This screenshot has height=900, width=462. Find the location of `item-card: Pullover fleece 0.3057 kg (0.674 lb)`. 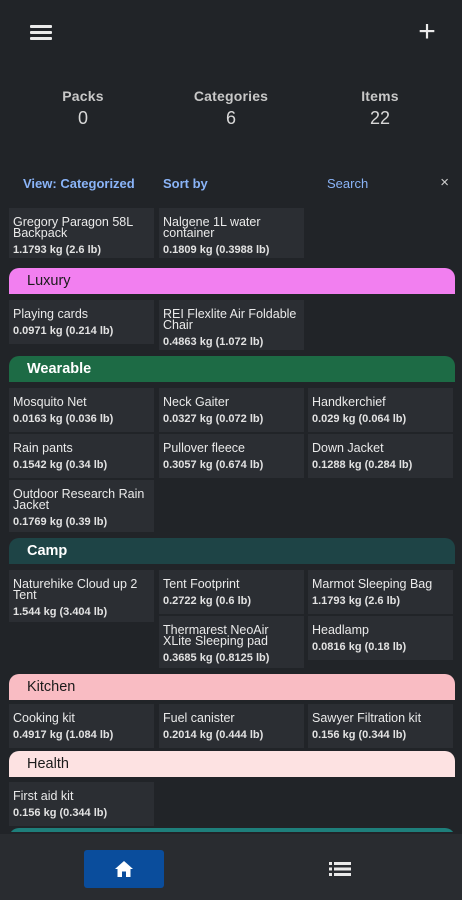

item-card: Pullover fleece 0.3057 kg (0.674 lb) is located at coordinates (231, 456).